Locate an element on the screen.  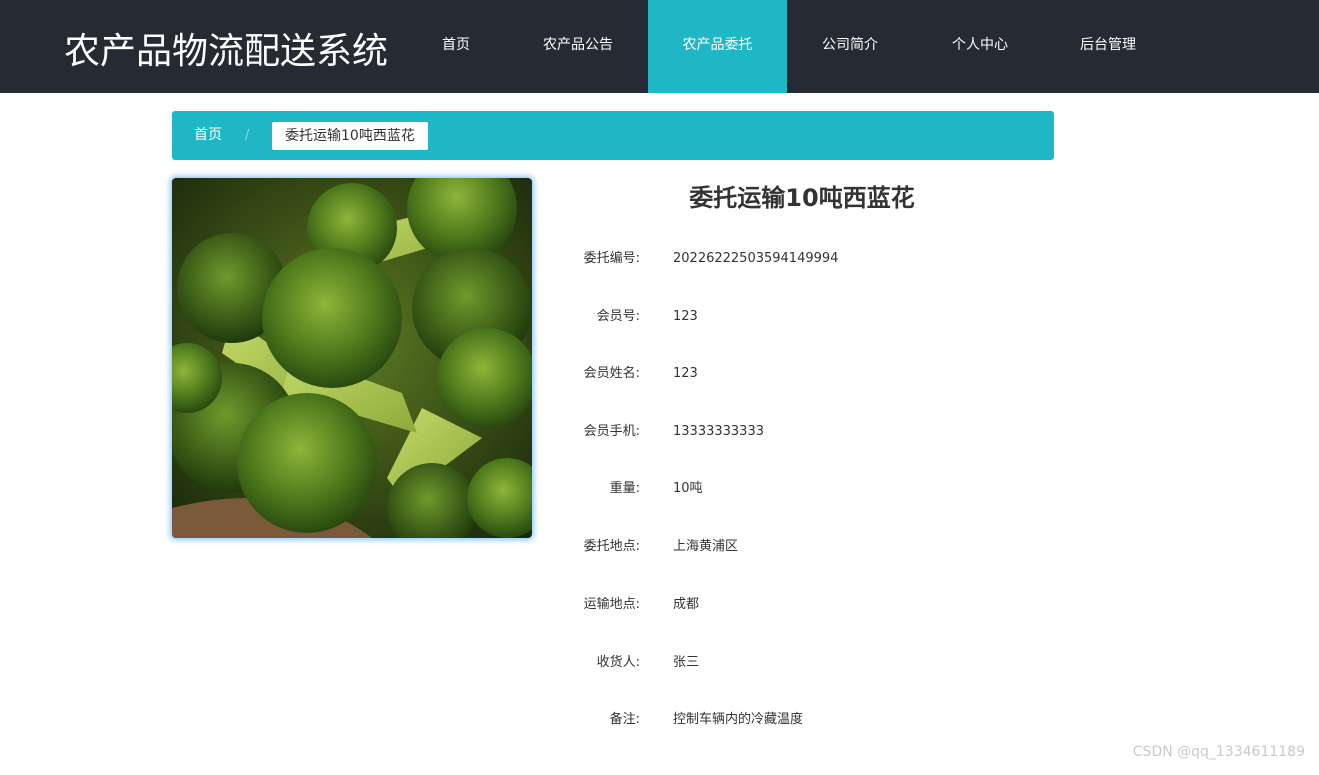
field-label: 会员姓名: is located at coordinates (611, 373).